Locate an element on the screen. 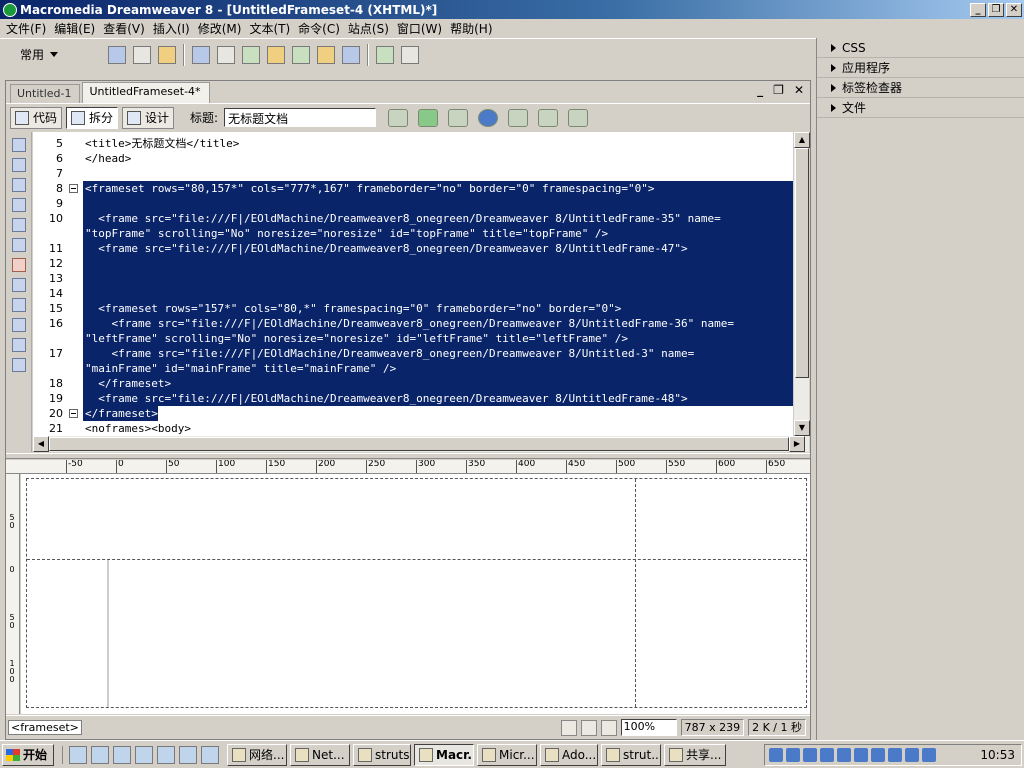 This screenshot has width=1024, height=768. tag-selector: <frameset> is located at coordinates (45, 727).